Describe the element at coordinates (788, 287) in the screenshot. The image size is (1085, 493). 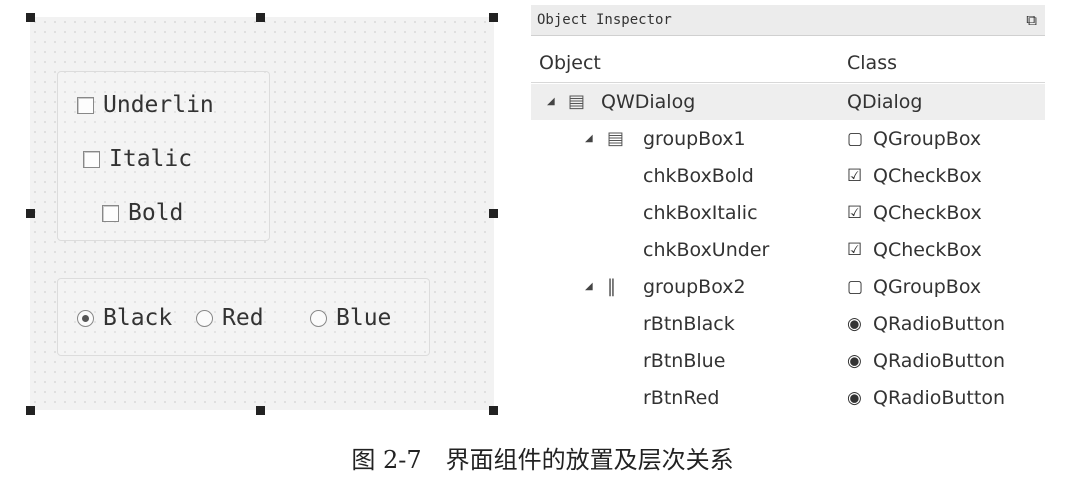
I see `tree-row-groupbox2: ◢ ‖ groupBox2 ▢ QGroupBox` at that location.